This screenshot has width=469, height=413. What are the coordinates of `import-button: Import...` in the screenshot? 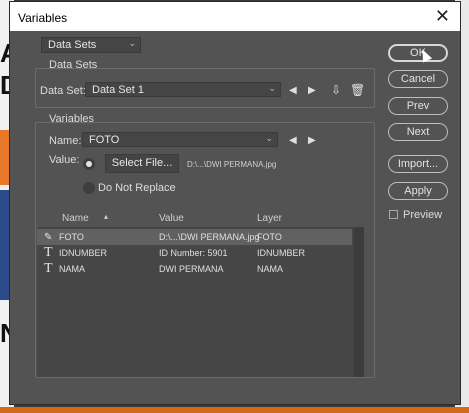 It's located at (418, 164).